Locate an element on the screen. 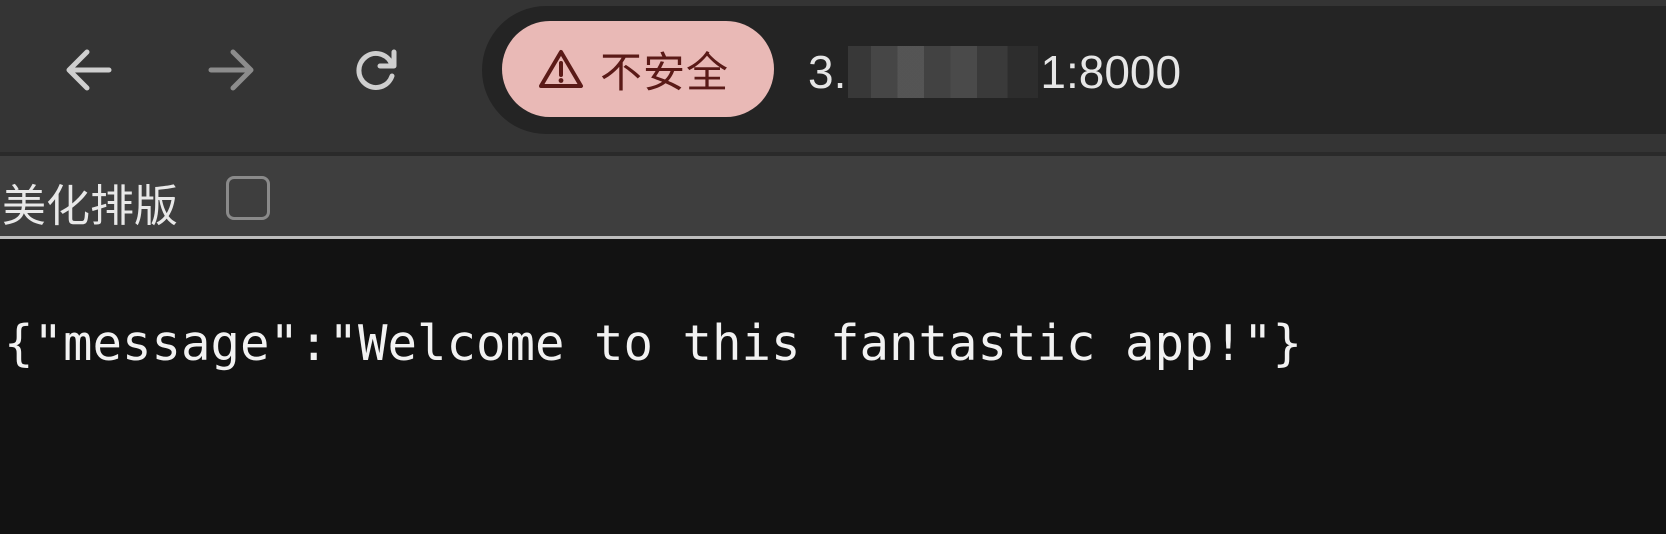 This screenshot has height=534, width=1666. pretty-print-label: 美化排版 is located at coordinates (90, 206).